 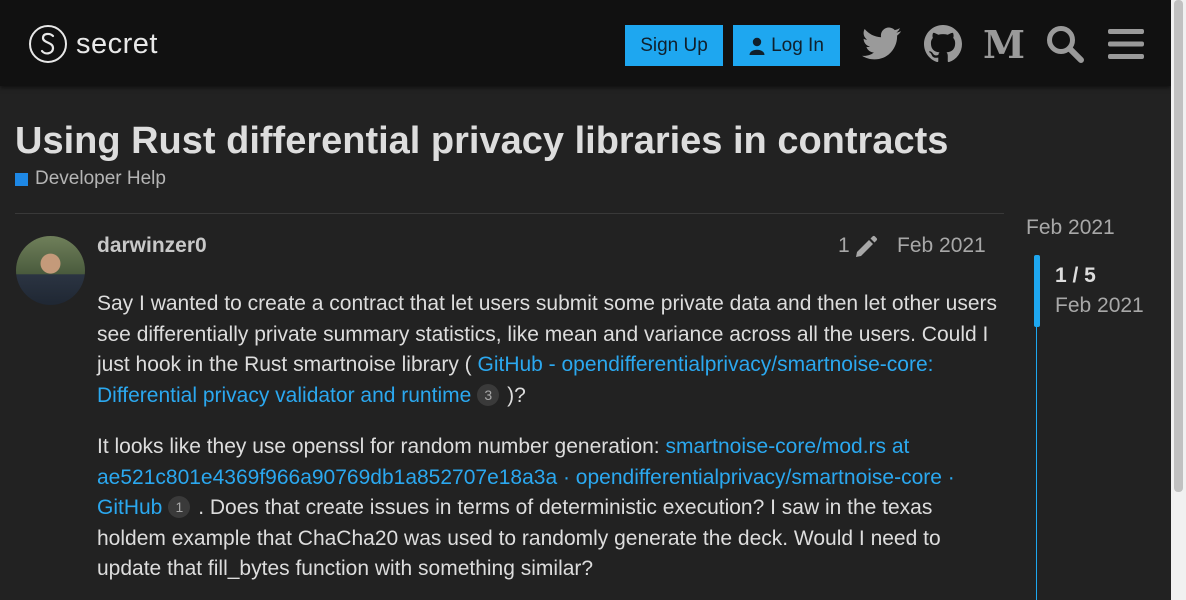 I want to click on timeline-handle, so click(x=1037, y=291).